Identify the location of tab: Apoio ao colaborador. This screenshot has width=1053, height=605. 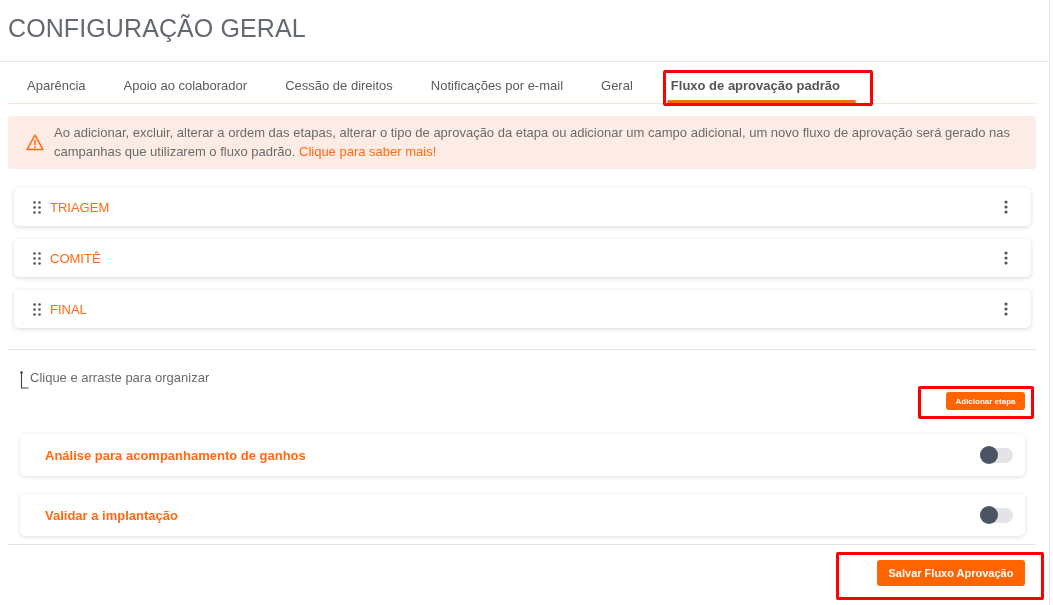
(185, 82).